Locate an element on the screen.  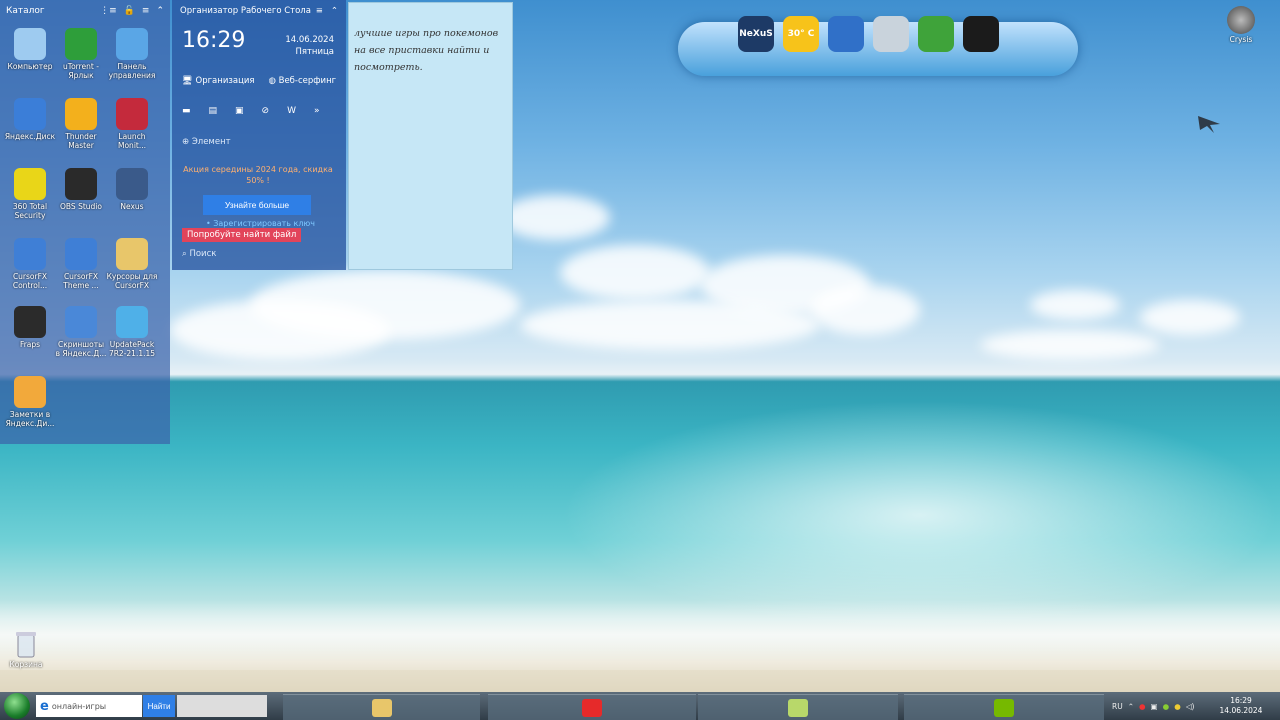
shortcut-label: uTorrent - Ярлык is located at coordinates (81, 71).